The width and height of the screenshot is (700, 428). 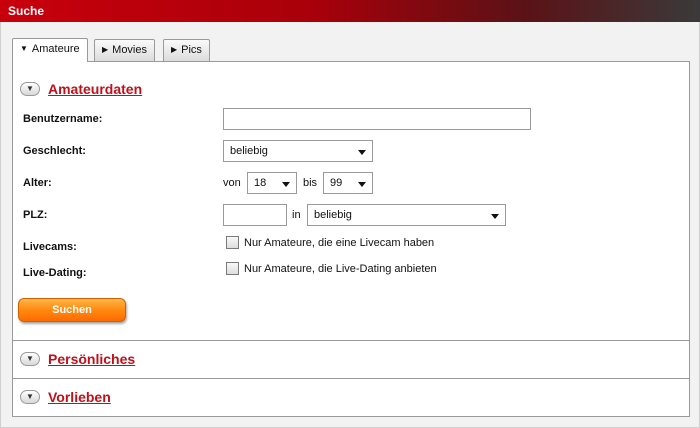 I want to click on gender-label: Geschlecht:, so click(x=54, y=151).